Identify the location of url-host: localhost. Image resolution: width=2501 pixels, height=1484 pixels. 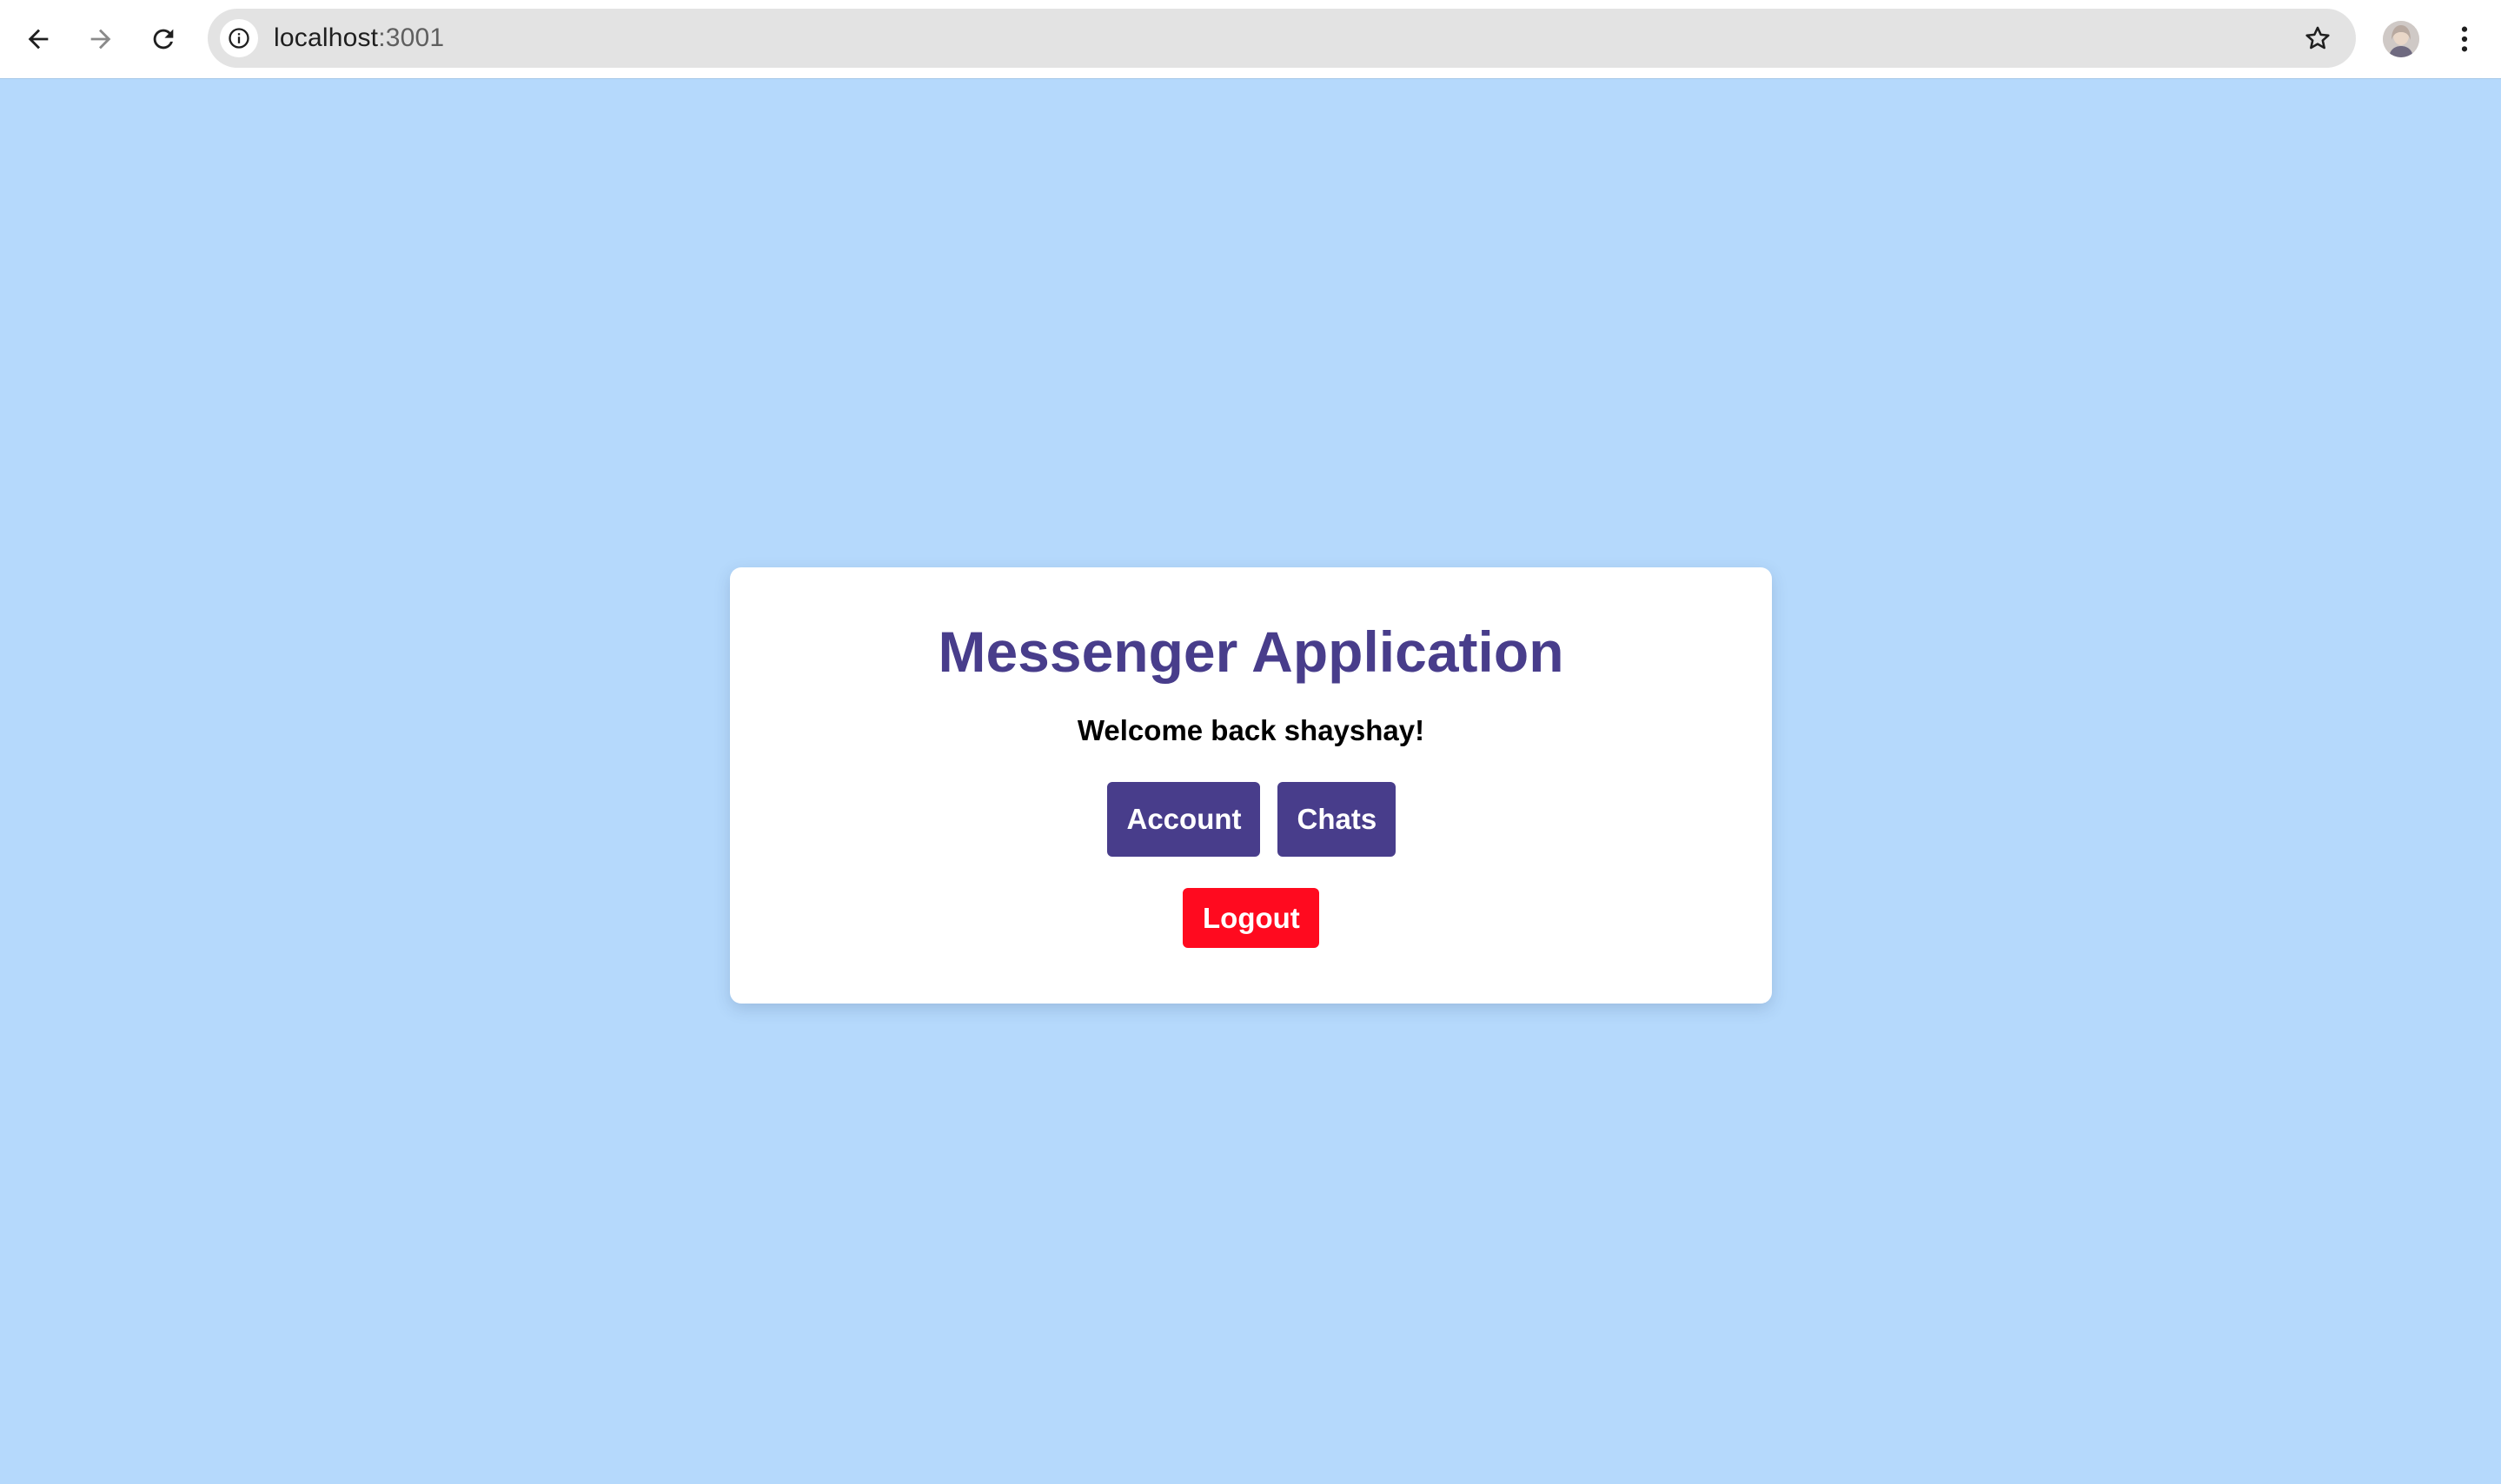
(326, 37).